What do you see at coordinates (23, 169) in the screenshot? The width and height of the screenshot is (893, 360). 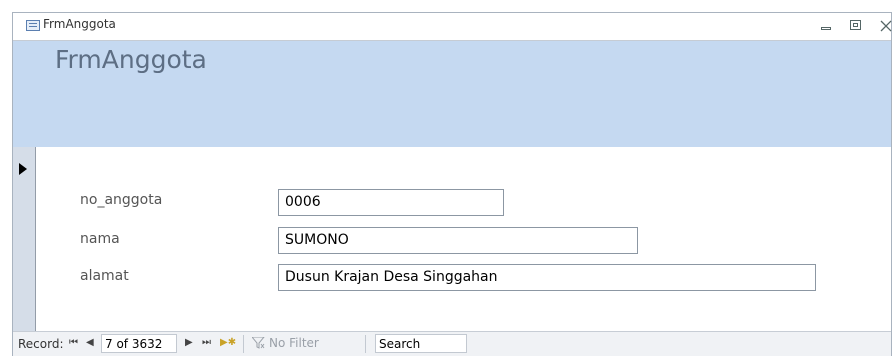 I see `current-record-icon` at bounding box center [23, 169].